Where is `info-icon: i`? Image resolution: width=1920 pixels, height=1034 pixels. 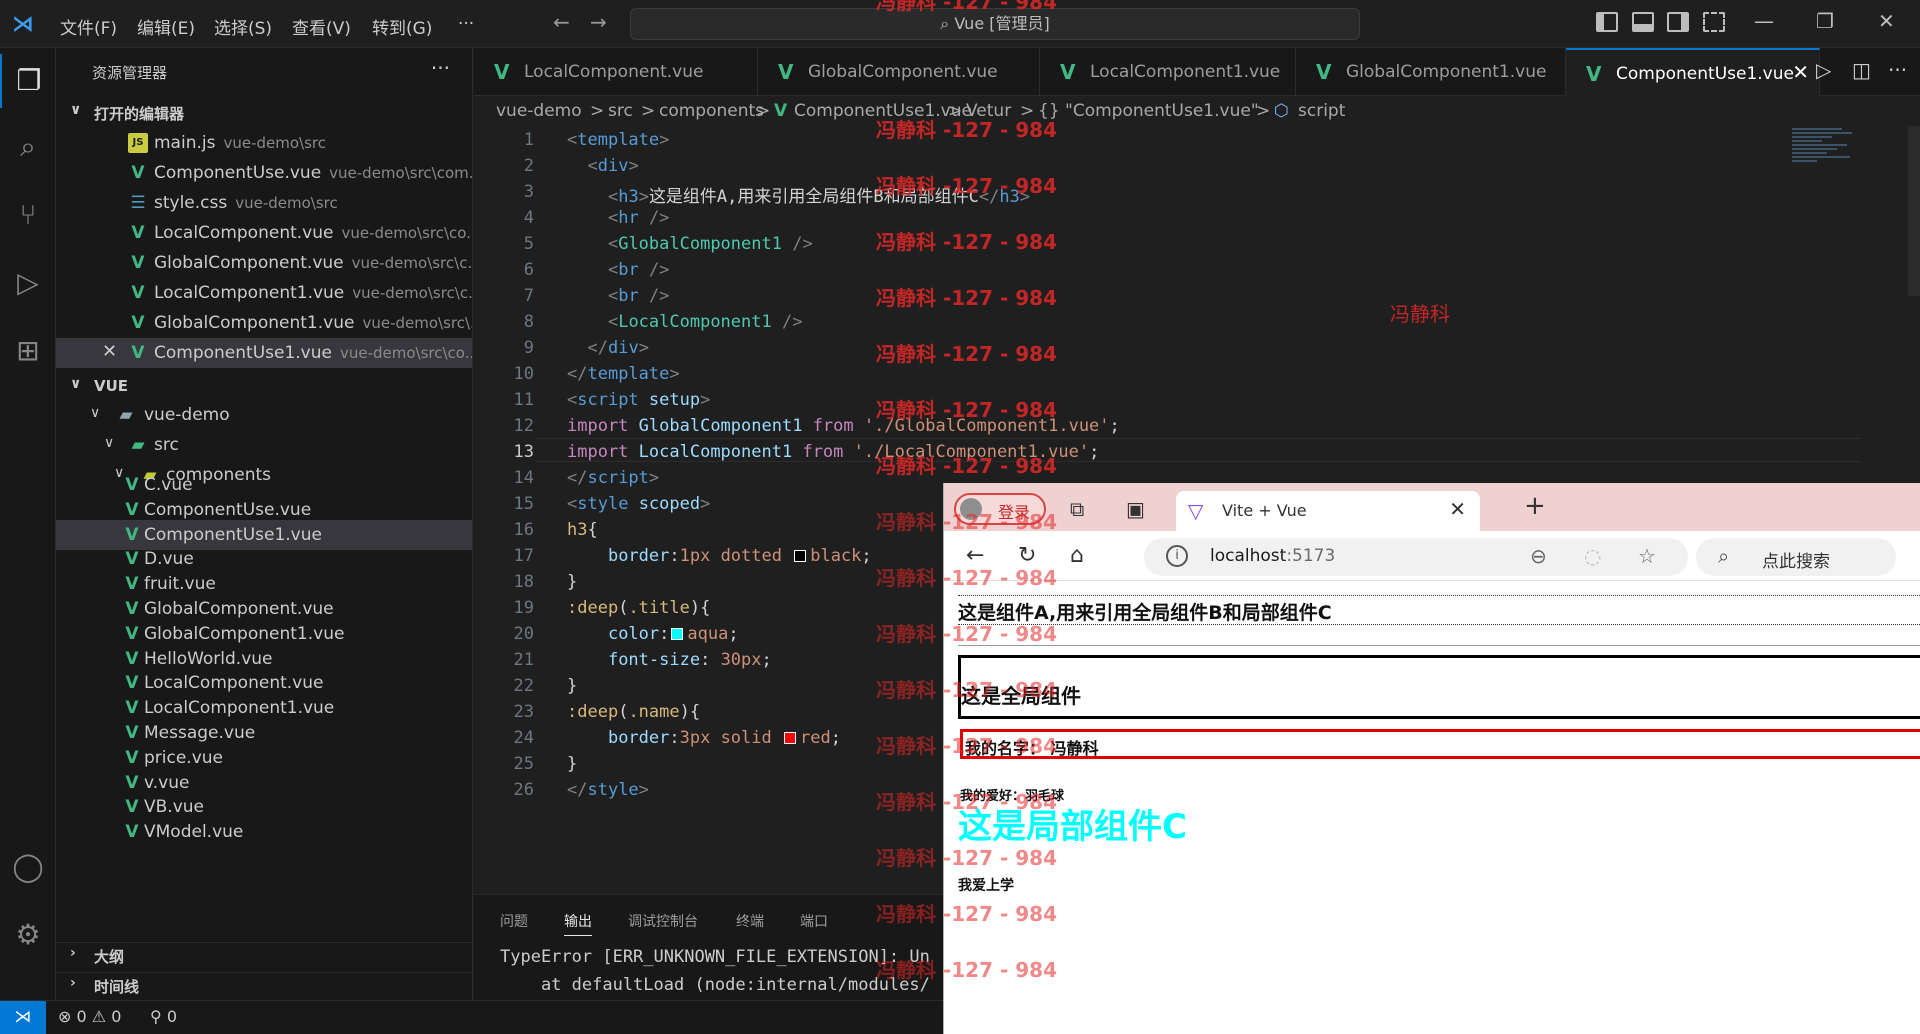 info-icon: i is located at coordinates (1177, 556).